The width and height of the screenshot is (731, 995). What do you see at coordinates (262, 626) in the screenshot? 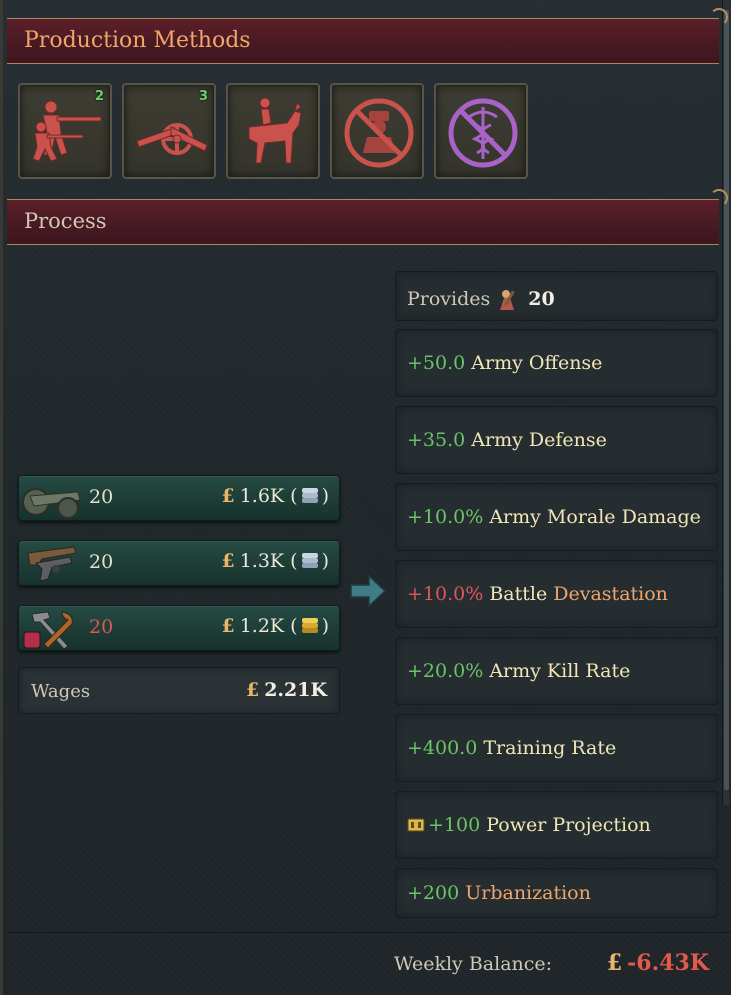
I see `input-cost-value: 1.2K` at bounding box center [262, 626].